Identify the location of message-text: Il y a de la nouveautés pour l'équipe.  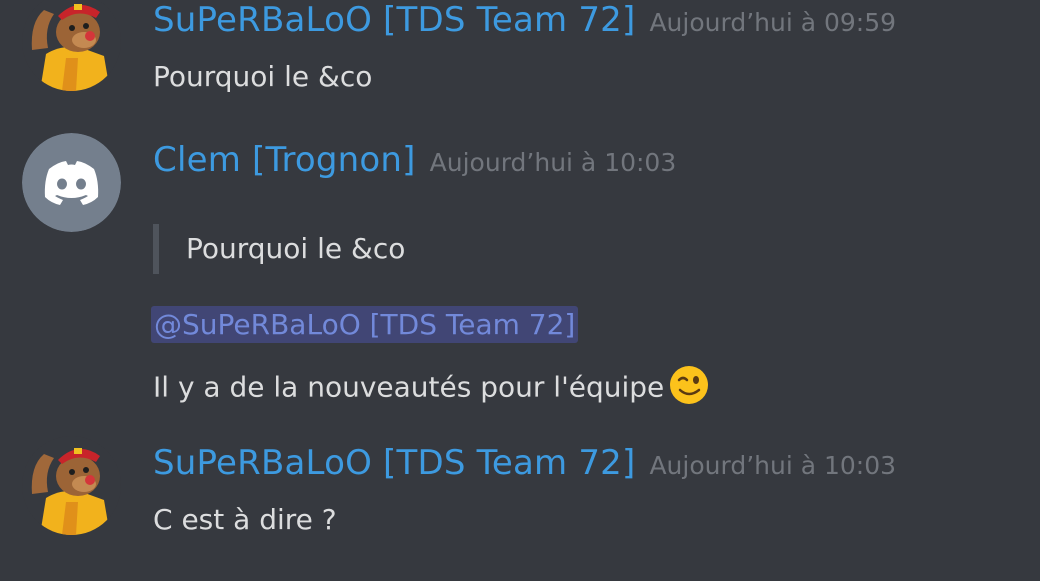
(409, 387).